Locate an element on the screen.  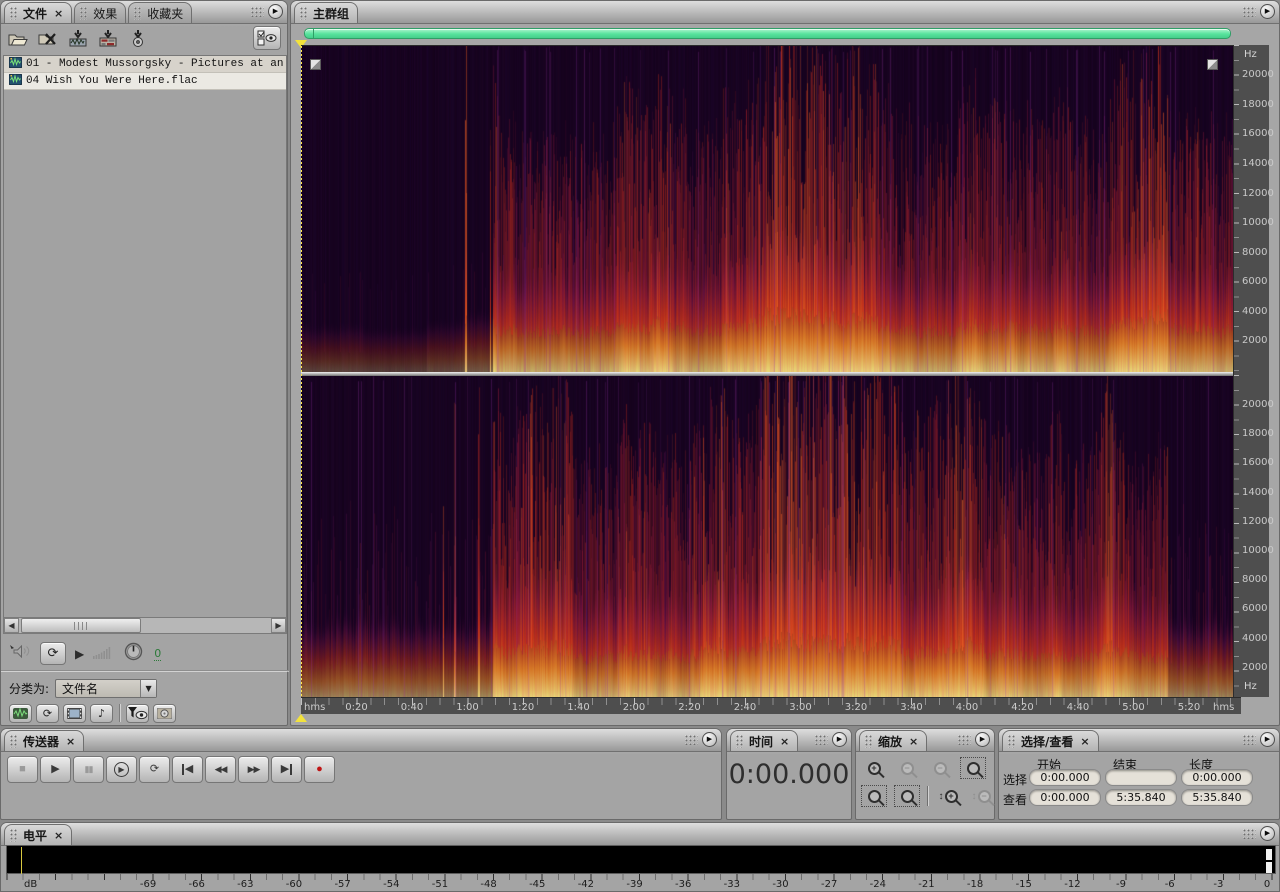
time-panel-menu: ▶ is located at coordinates (831, 739).